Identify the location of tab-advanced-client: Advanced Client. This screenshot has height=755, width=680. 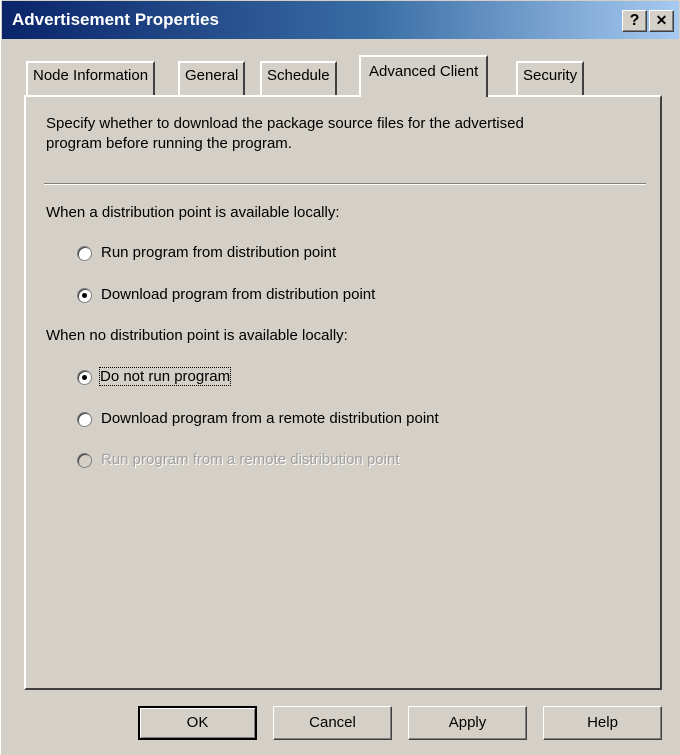
(424, 76).